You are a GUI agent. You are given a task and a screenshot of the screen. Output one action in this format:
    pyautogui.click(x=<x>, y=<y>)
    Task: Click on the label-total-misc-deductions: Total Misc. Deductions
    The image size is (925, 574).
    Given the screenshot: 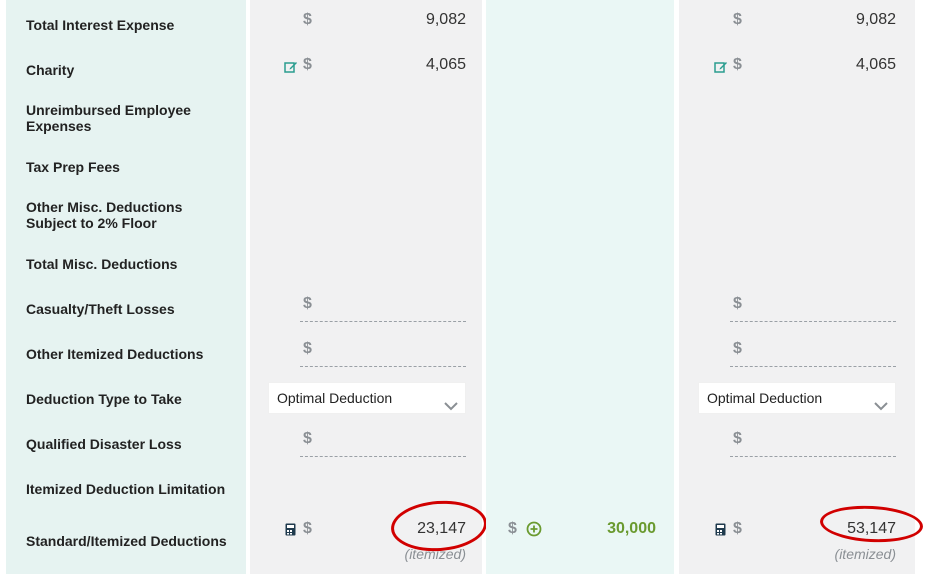 What is the action you would take?
    pyautogui.click(x=102, y=264)
    